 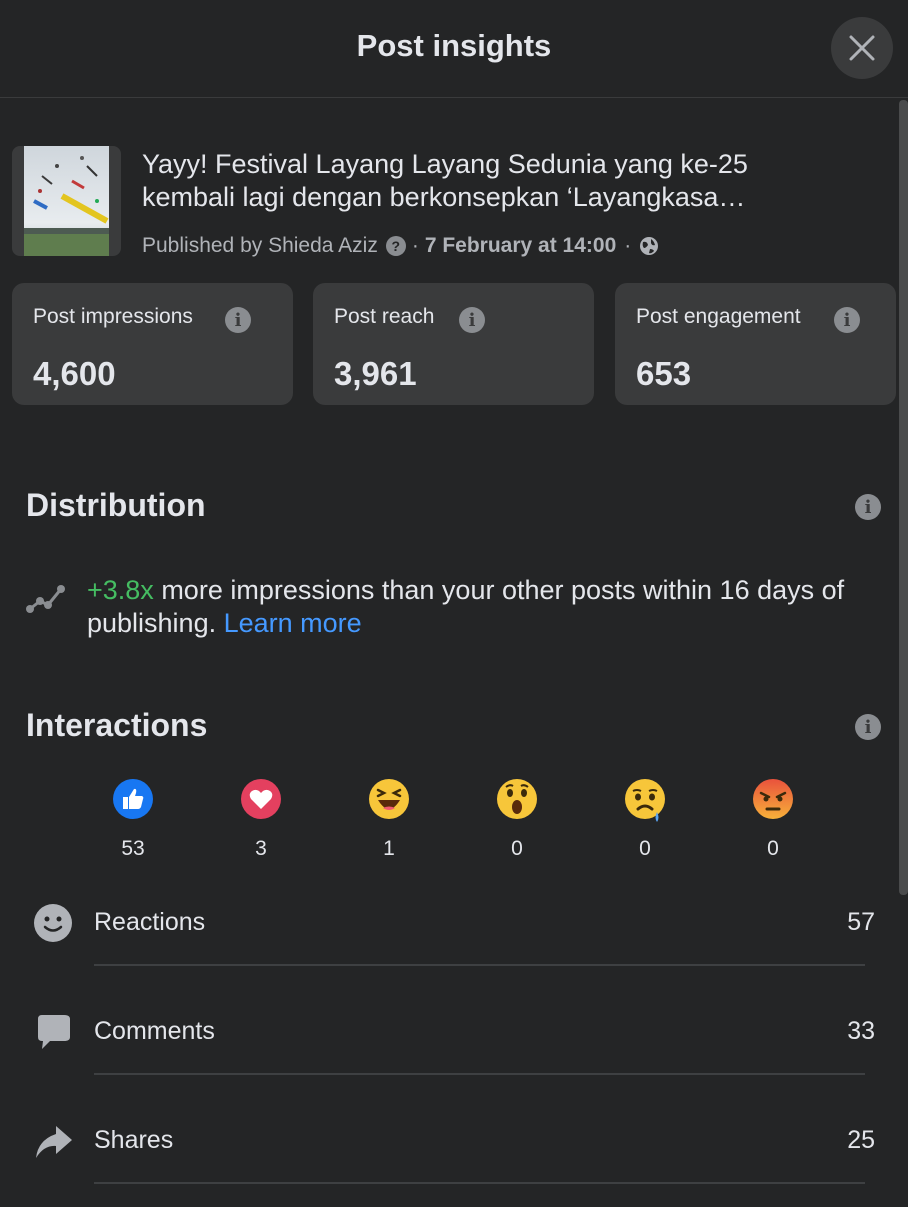 What do you see at coordinates (261, 819) in the screenshot?
I see `reaction-love: 3` at bounding box center [261, 819].